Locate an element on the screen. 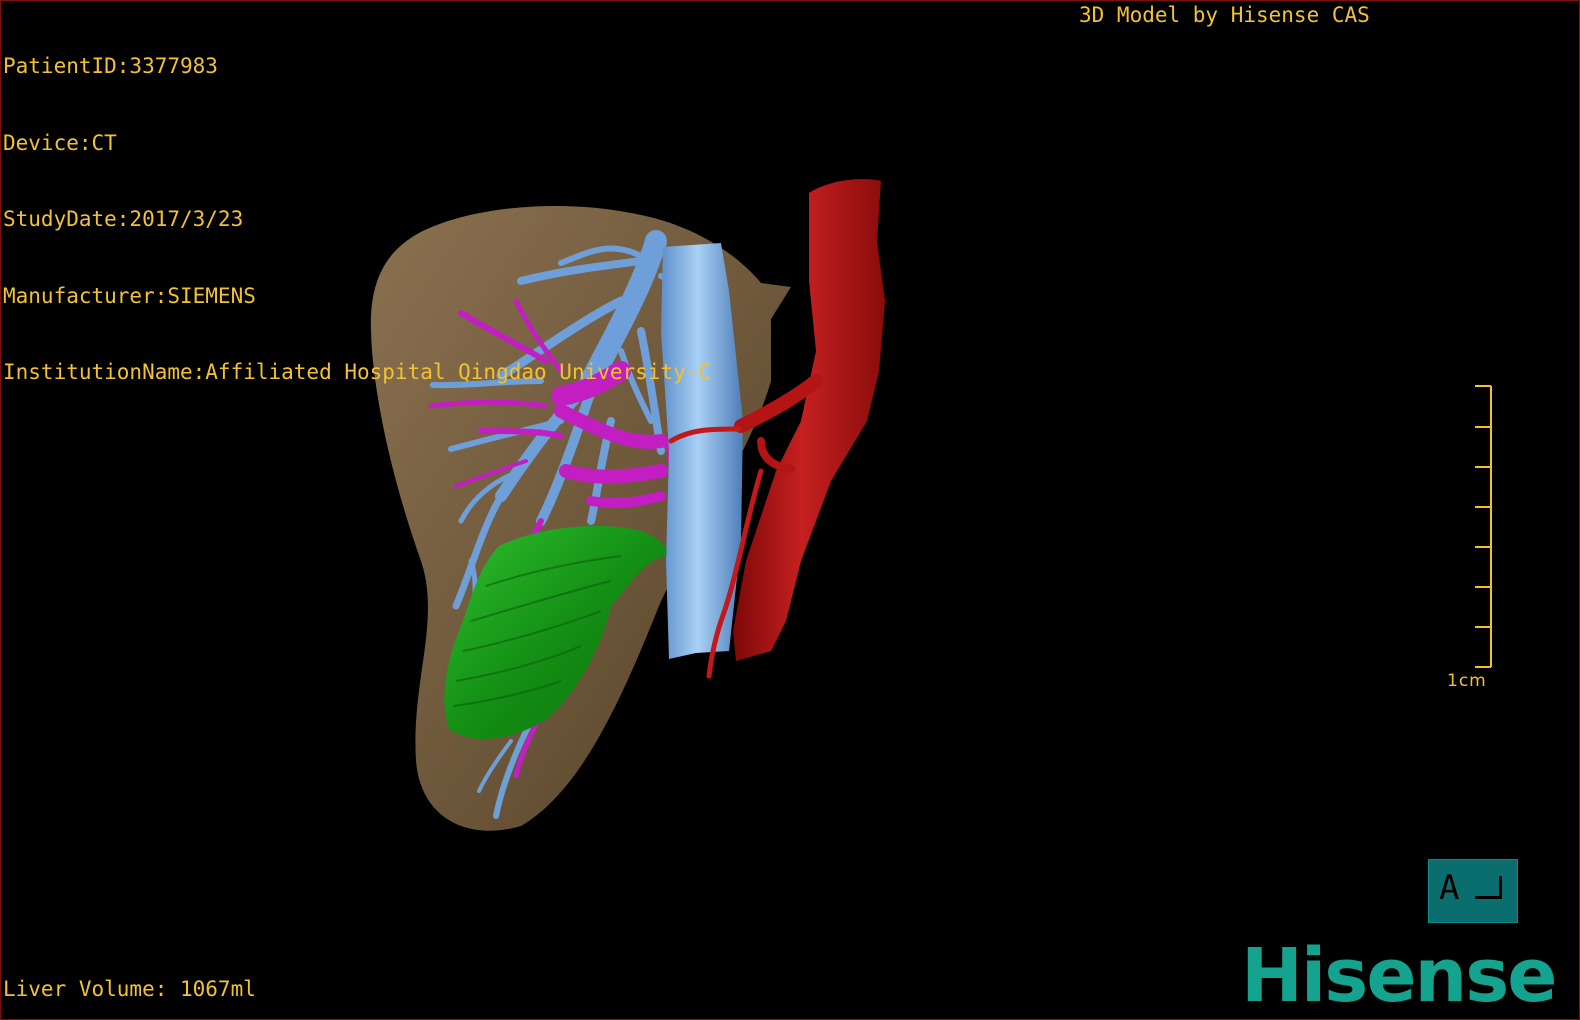 Image resolution: width=1580 pixels, height=1020 pixels. device-text: Device:CT is located at coordinates (60, 142).